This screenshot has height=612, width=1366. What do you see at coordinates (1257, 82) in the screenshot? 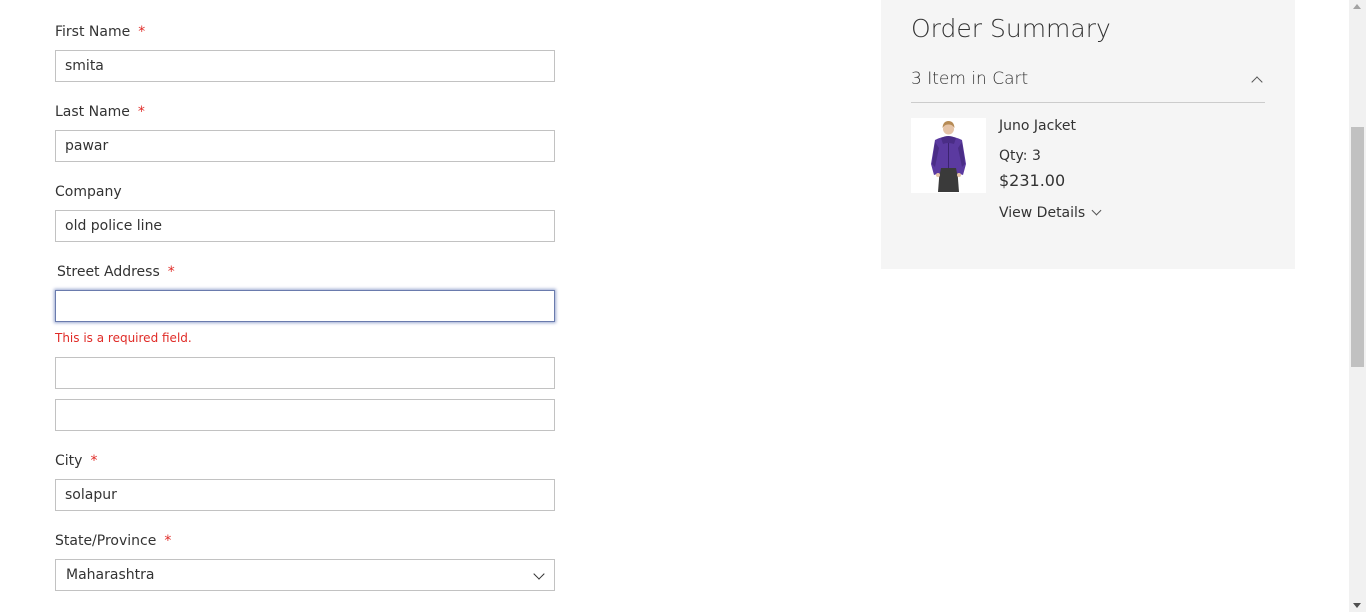
I see `chevron-up-icon` at bounding box center [1257, 82].